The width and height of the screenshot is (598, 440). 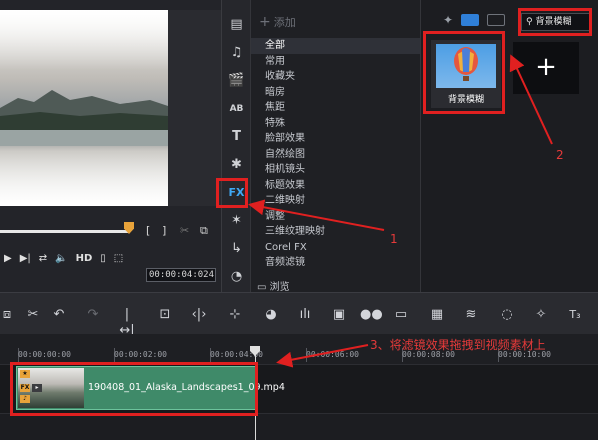 I want to click on annotation-label-3: 3、将滤镜效果拖拽到视频素材上, so click(x=458, y=345).